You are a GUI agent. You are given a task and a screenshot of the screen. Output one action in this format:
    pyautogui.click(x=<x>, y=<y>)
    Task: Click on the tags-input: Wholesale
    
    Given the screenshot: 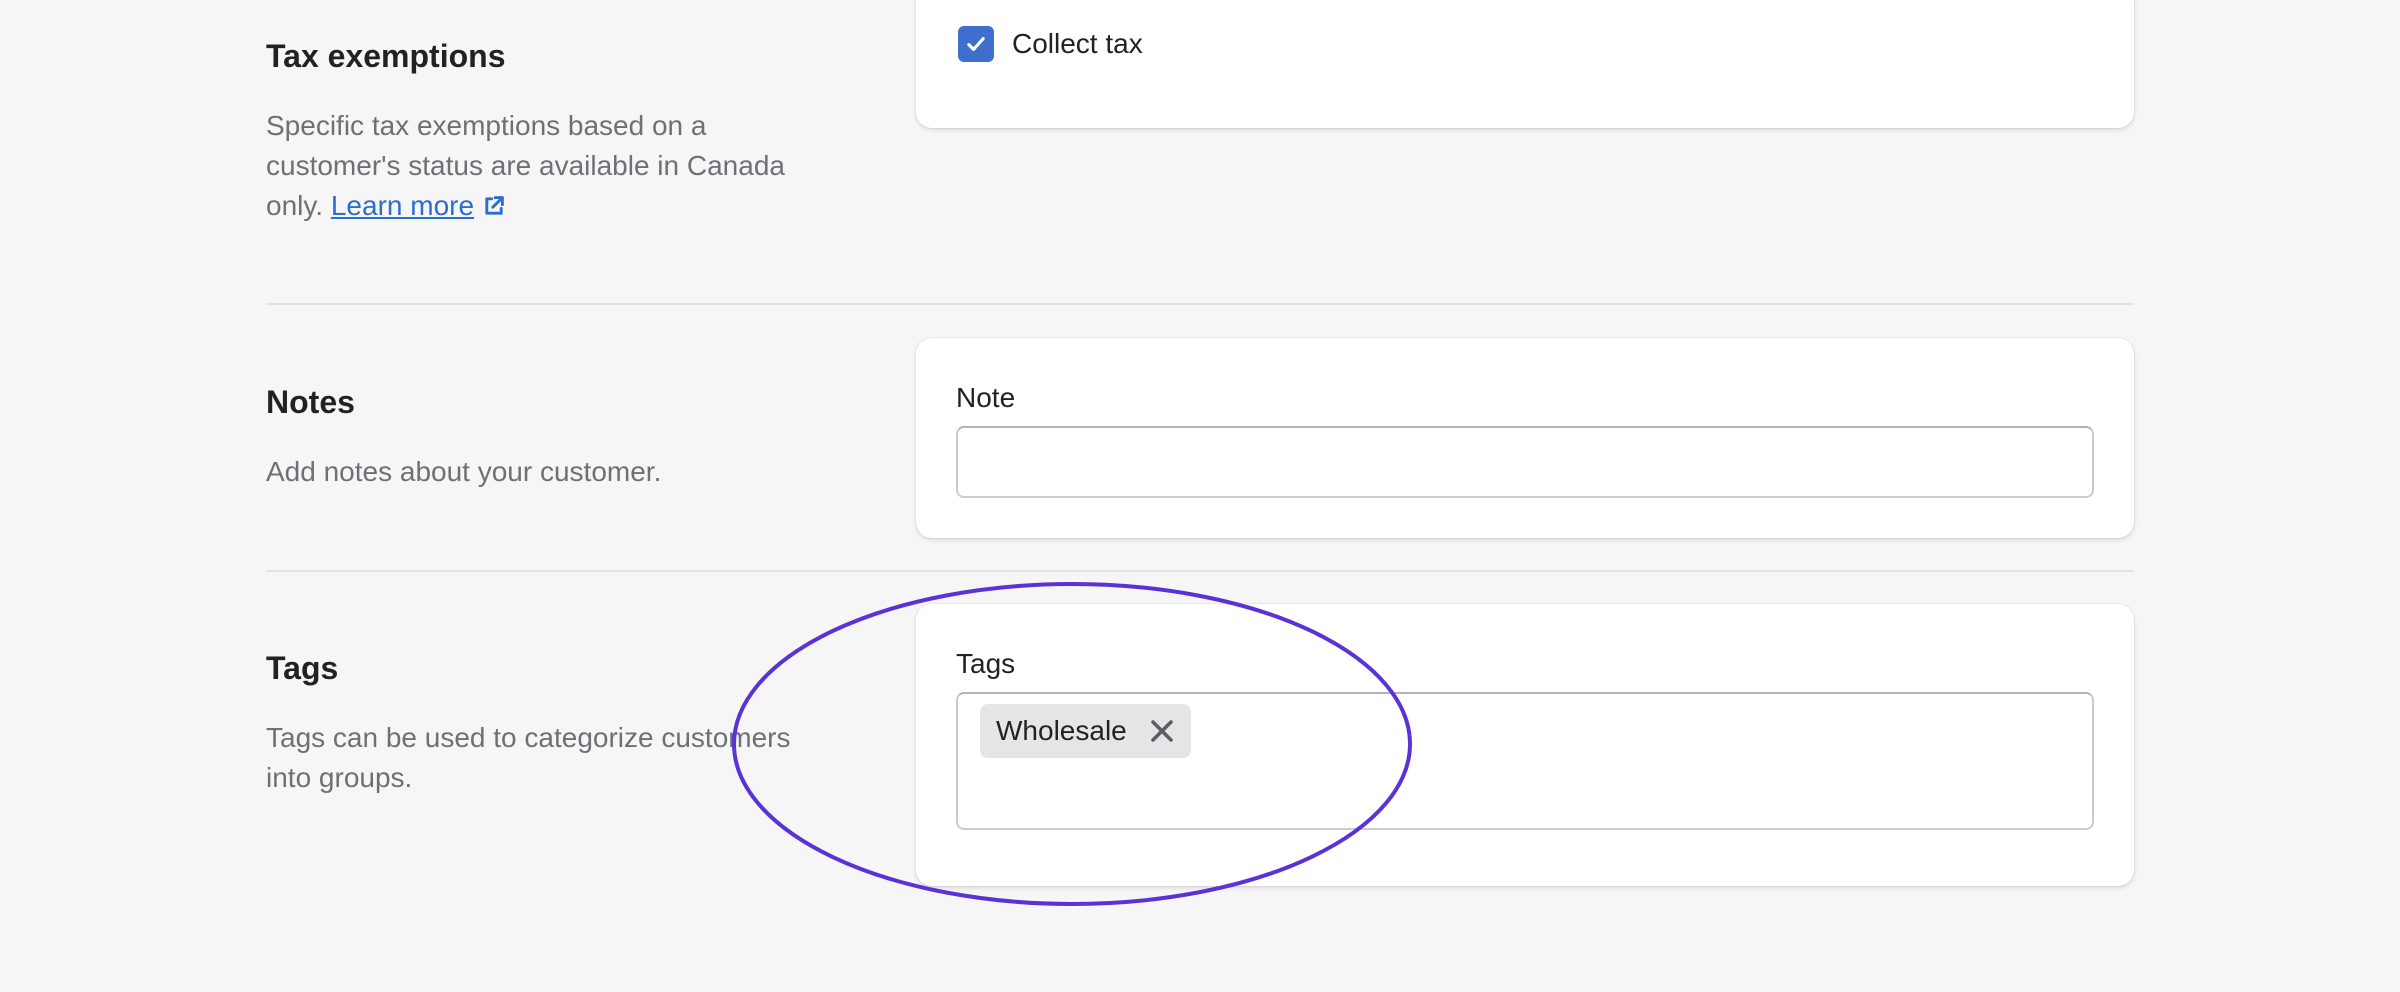 What is the action you would take?
    pyautogui.click(x=1525, y=761)
    